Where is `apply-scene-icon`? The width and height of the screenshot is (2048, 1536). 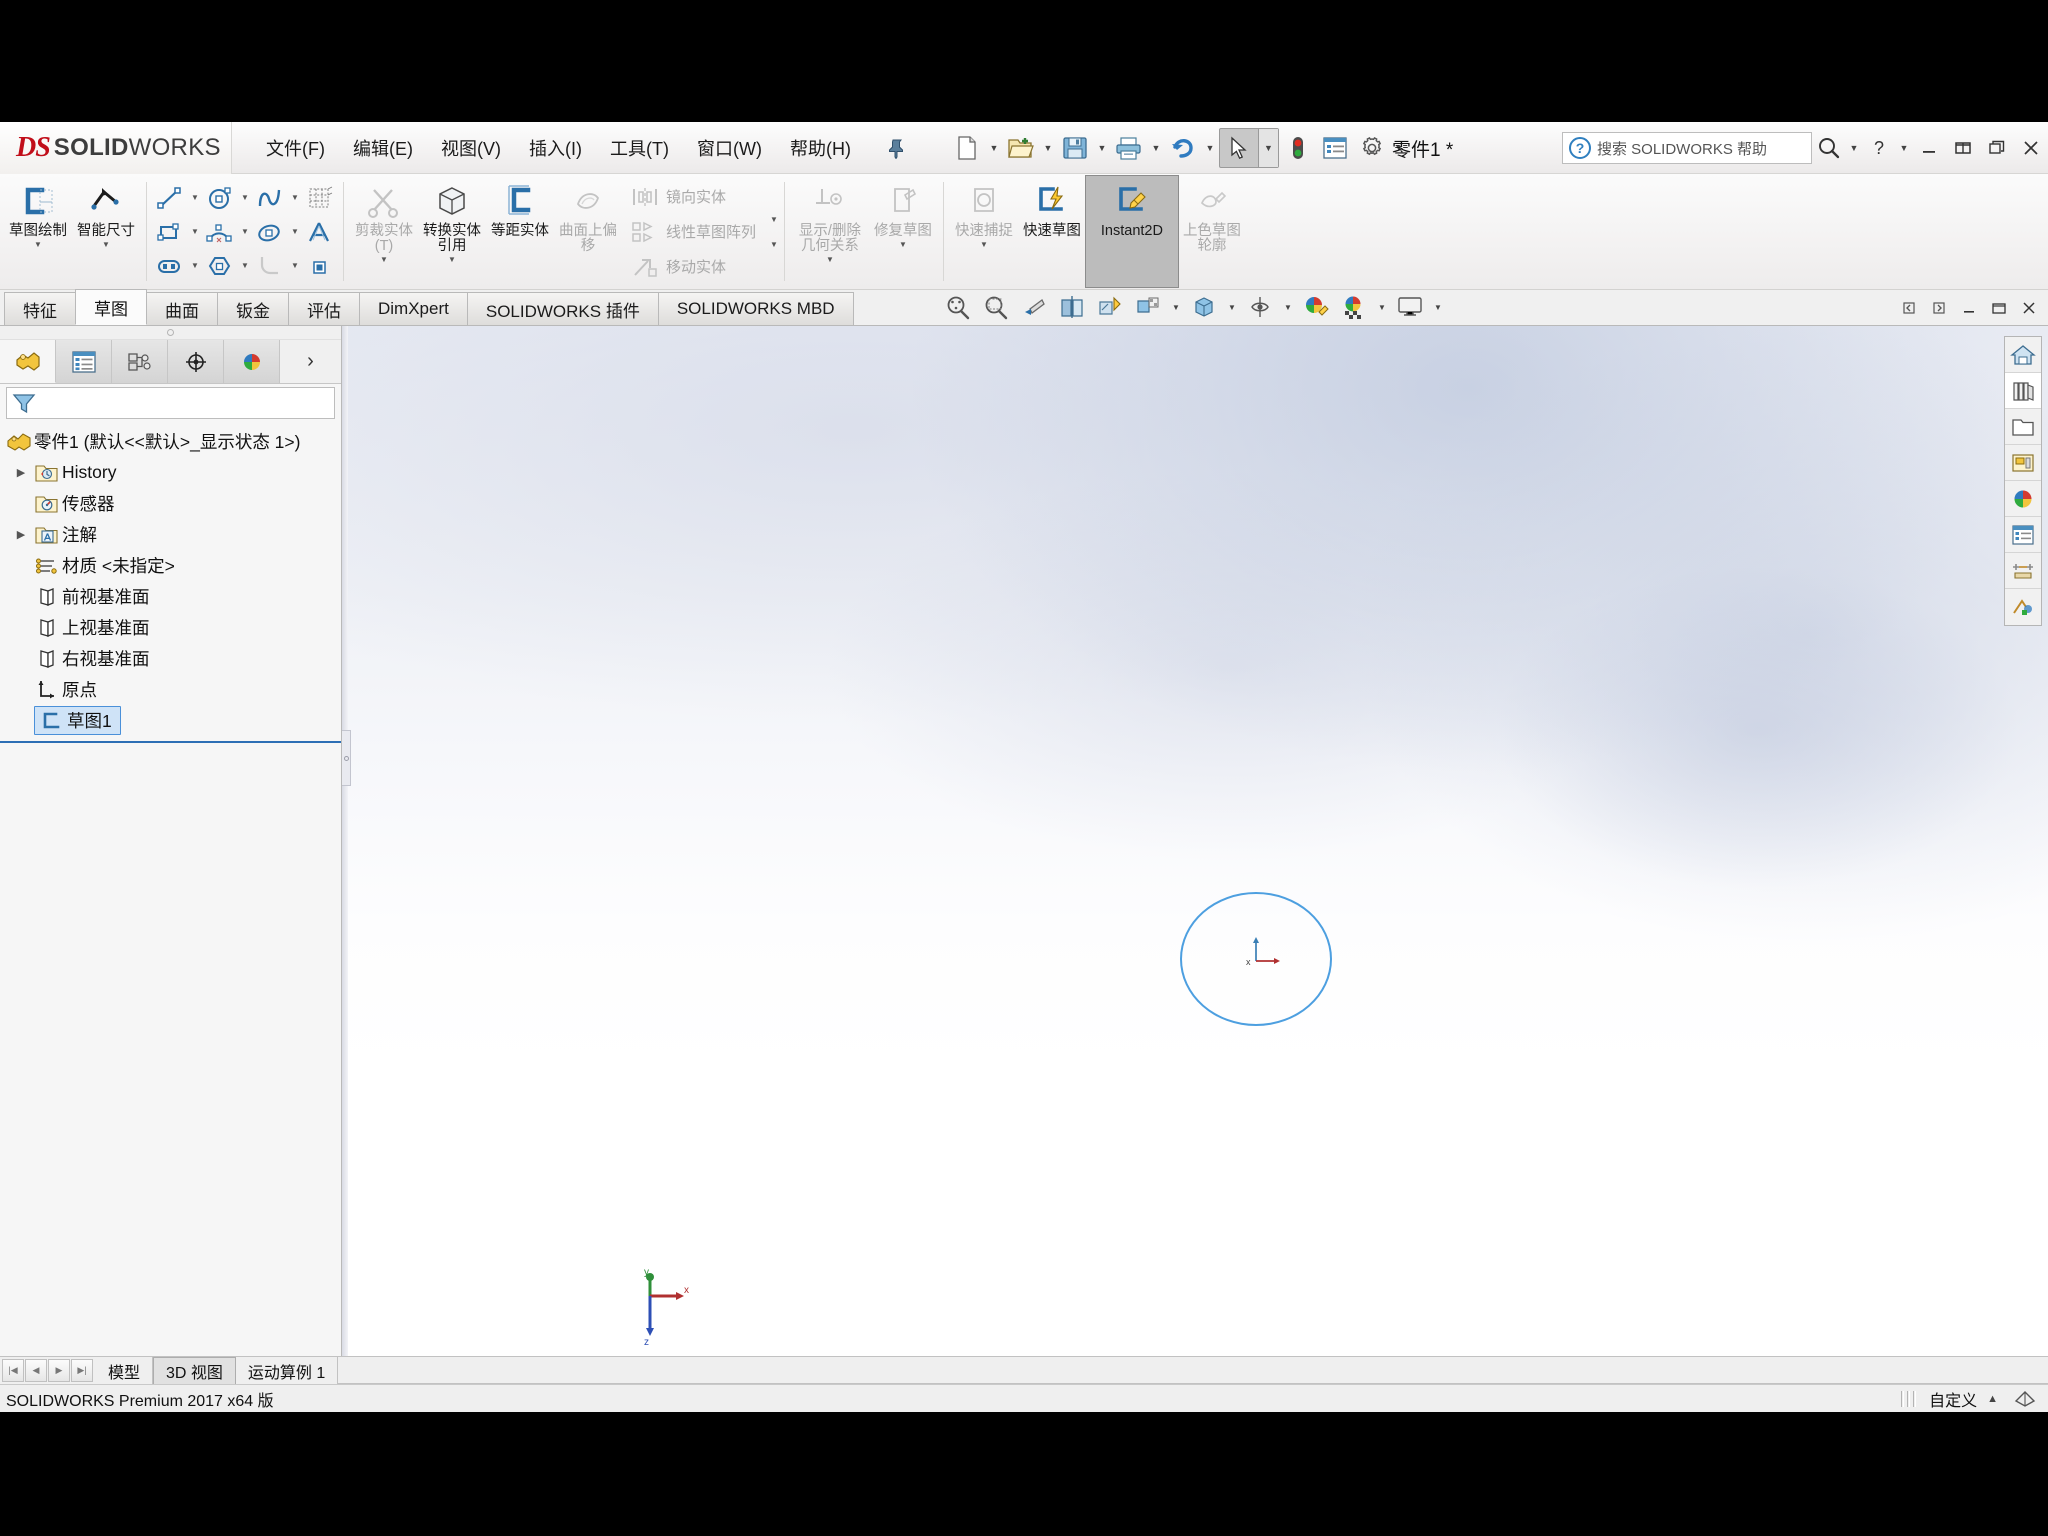
apply-scene-icon is located at coordinates (1316, 307).